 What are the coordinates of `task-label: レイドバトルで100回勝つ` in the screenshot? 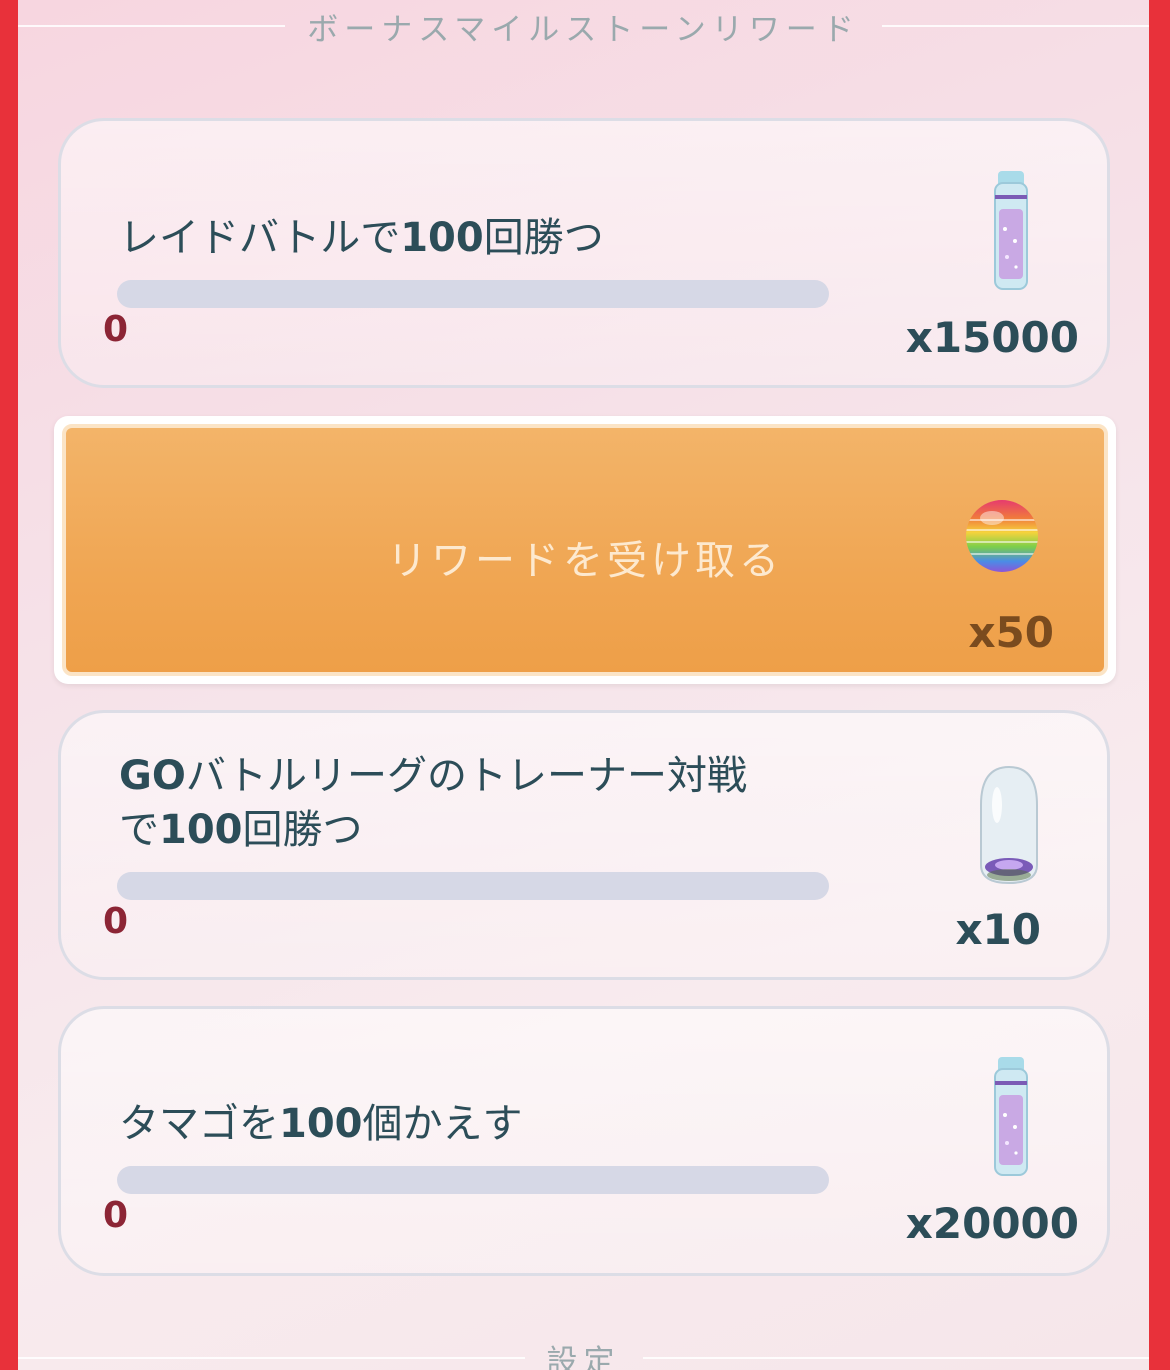 It's located at (361, 238).